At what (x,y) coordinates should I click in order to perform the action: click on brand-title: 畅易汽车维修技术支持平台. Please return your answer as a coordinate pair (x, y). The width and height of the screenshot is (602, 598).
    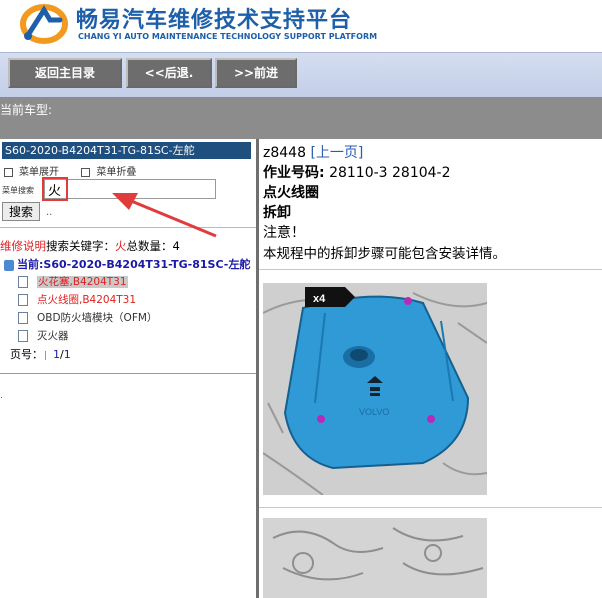
    Looking at the image, I should click on (214, 20).